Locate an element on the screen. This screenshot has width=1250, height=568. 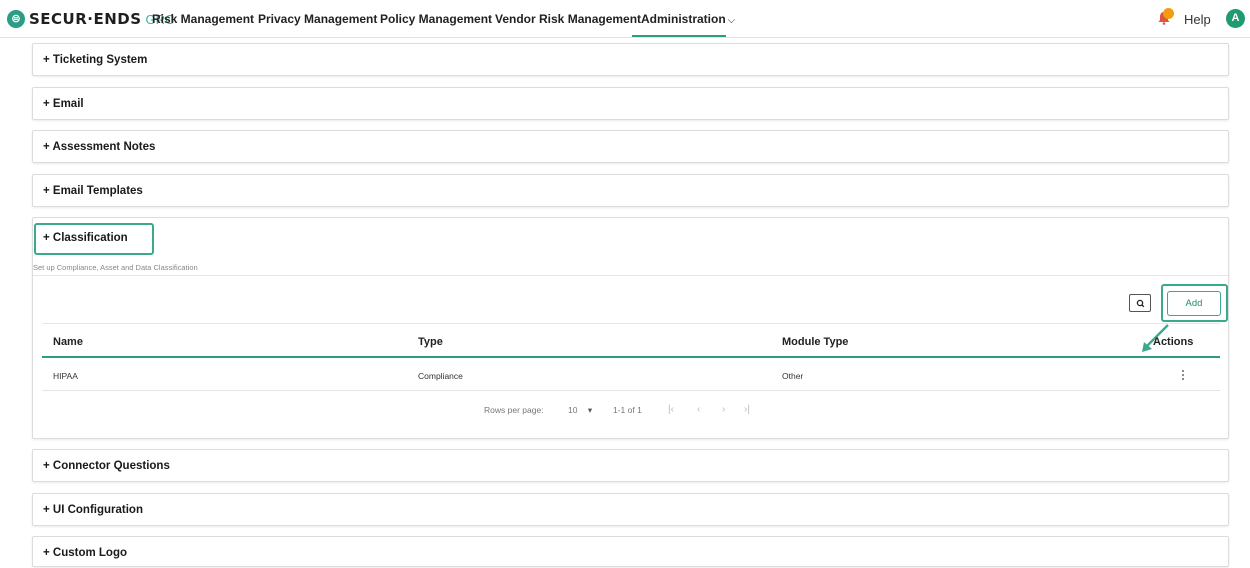
panel-title: + Email is located at coordinates (63, 104).